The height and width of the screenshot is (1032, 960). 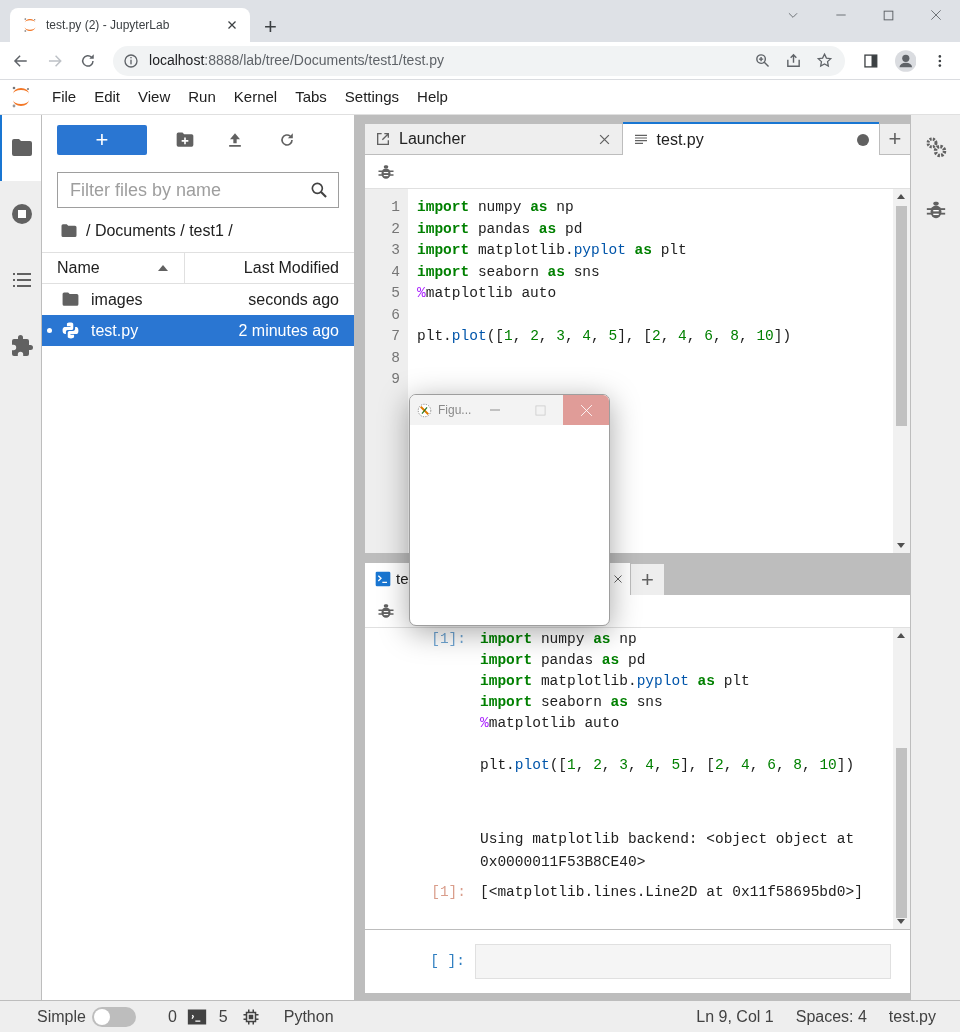 What do you see at coordinates (172, 1016) in the screenshot?
I see `terminal-count: 0` at bounding box center [172, 1016].